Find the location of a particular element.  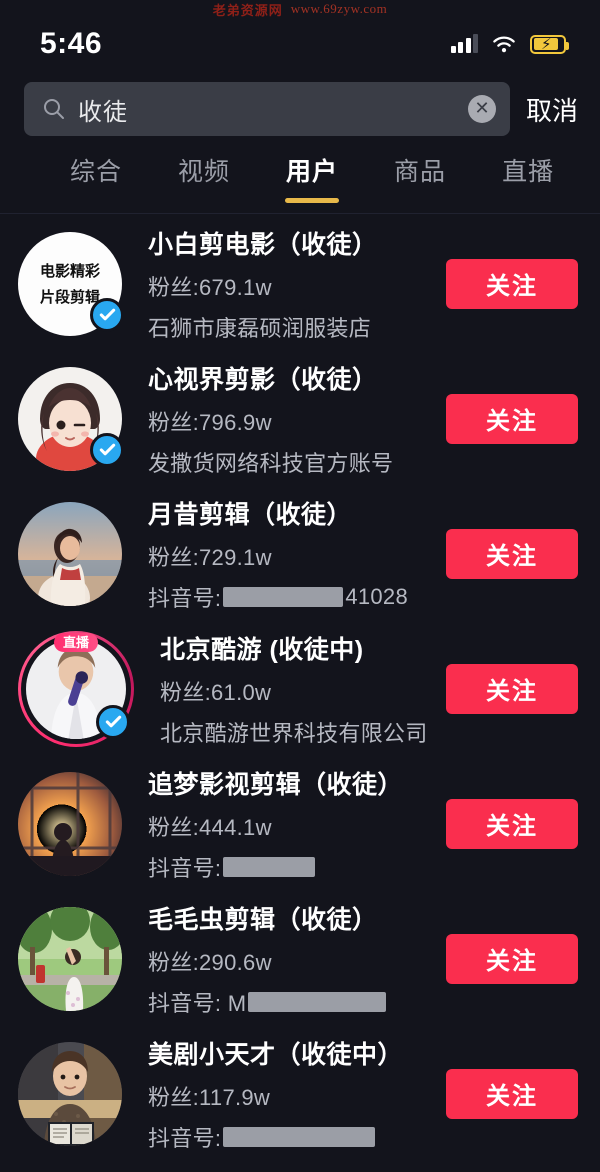

user-info: 追梦影视剪辑（收徒） 粉丝:444.1w 抖音号: is located at coordinates (284, 824).